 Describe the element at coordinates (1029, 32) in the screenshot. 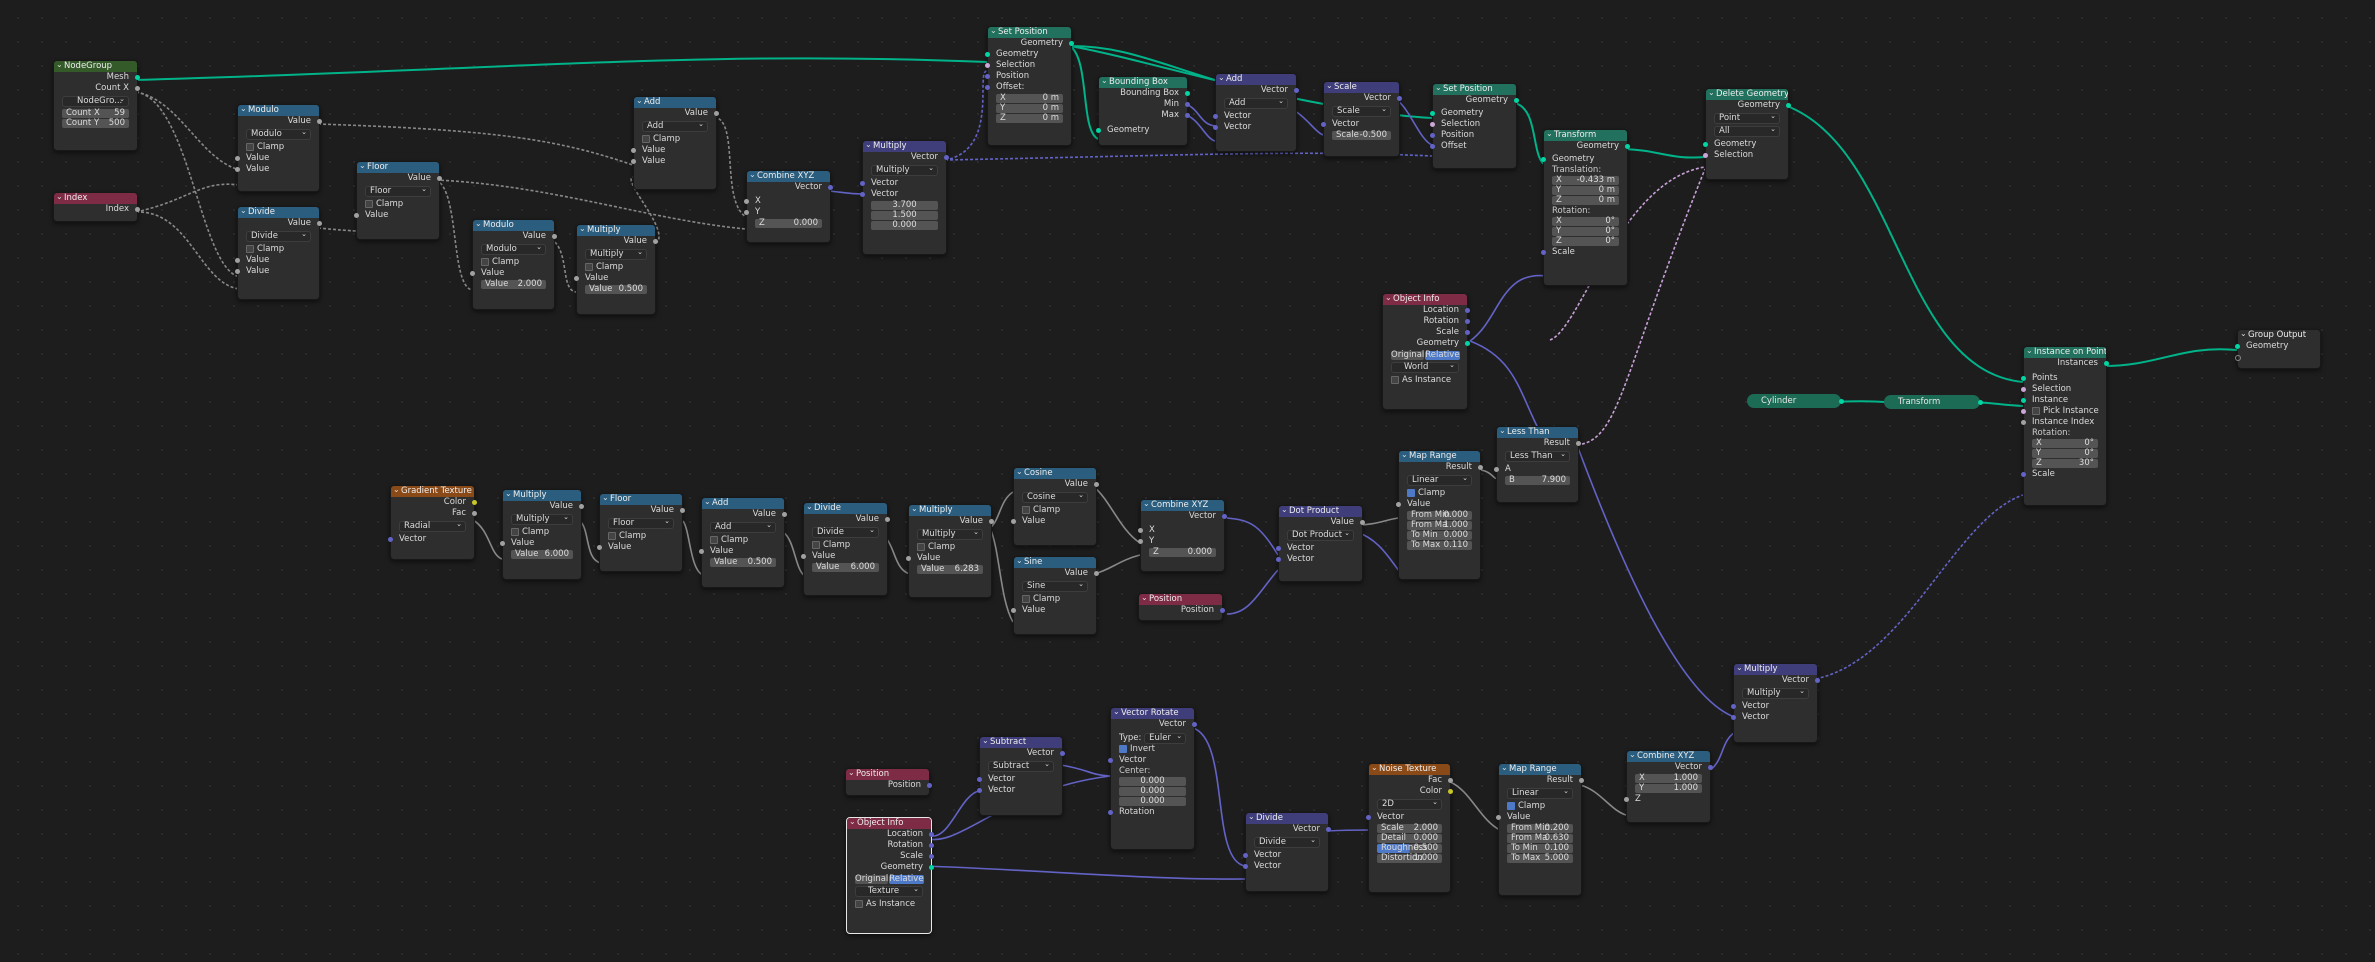

I see `node-header: Set Position` at that location.